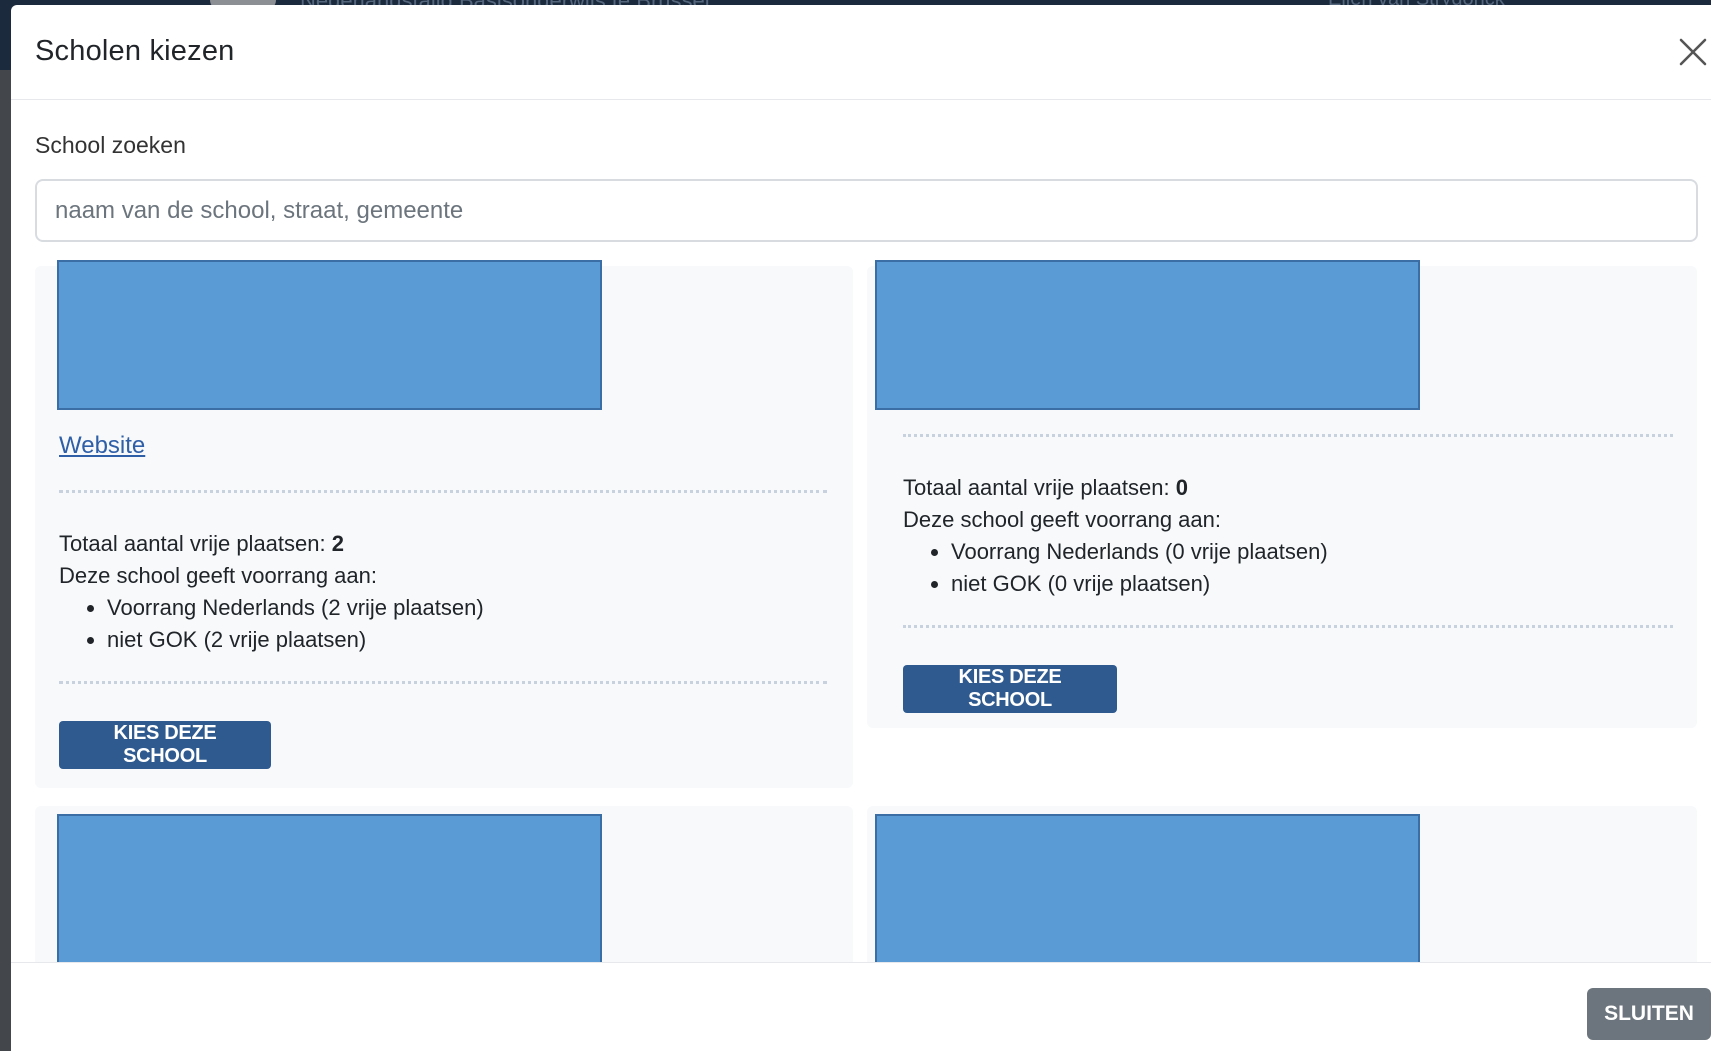  What do you see at coordinates (295, 608) in the screenshot?
I see `priority-item: Voorrang Nederlands (2 vrije plaatsen)` at bounding box center [295, 608].